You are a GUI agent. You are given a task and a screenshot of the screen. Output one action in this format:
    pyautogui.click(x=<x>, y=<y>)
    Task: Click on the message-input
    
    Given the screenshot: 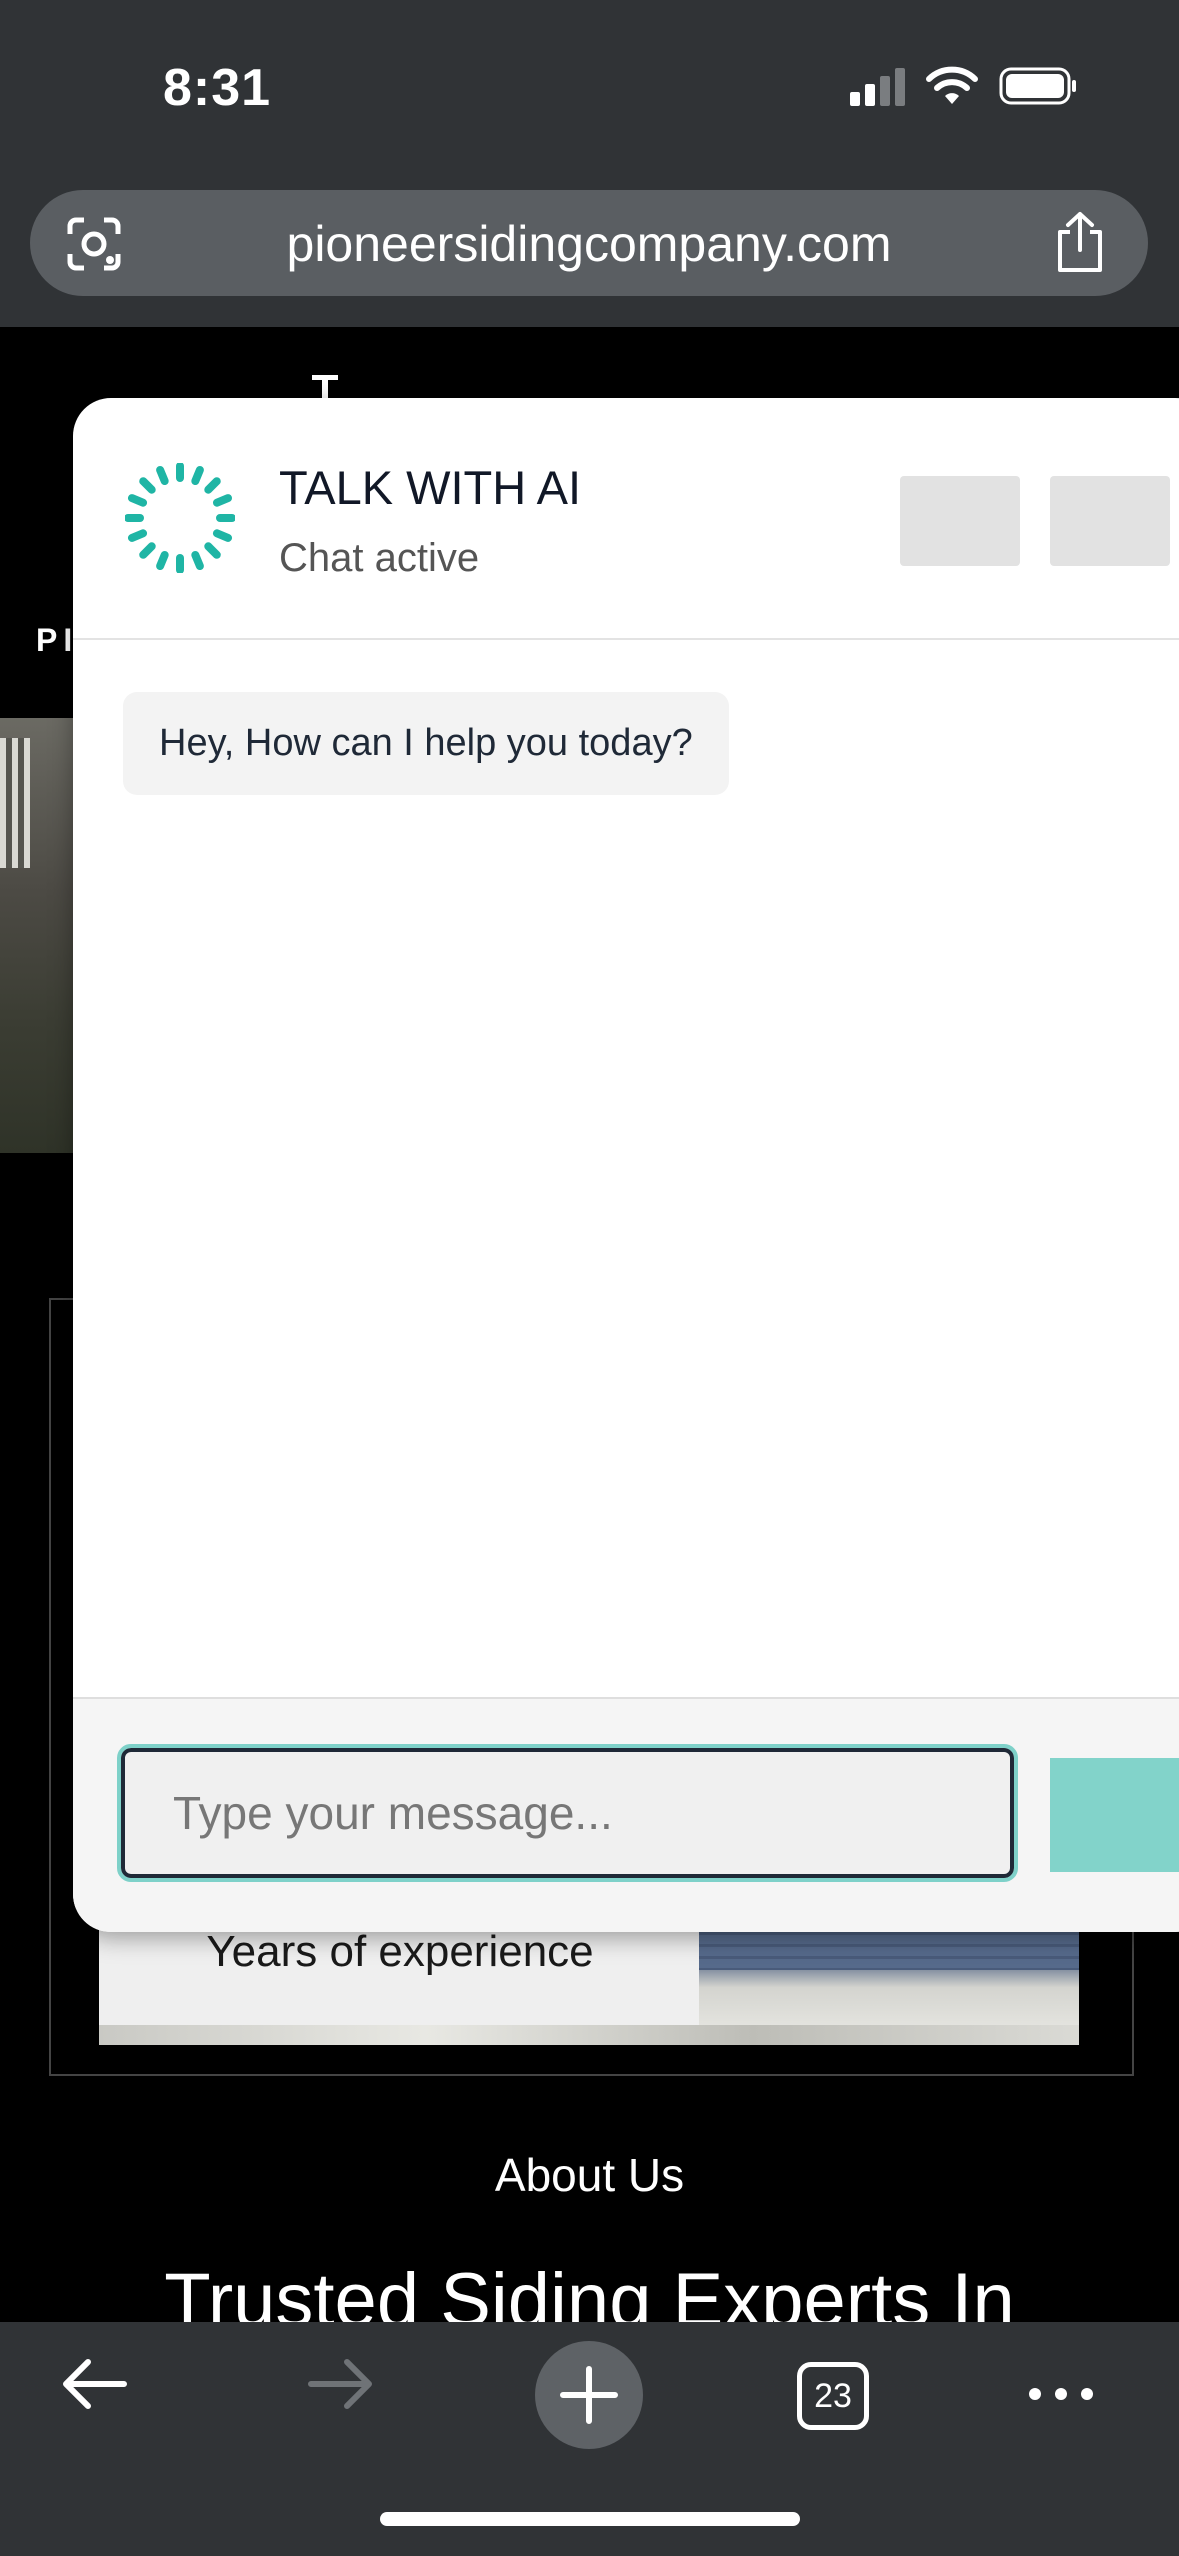 What is the action you would take?
    pyautogui.click(x=567, y=1813)
    